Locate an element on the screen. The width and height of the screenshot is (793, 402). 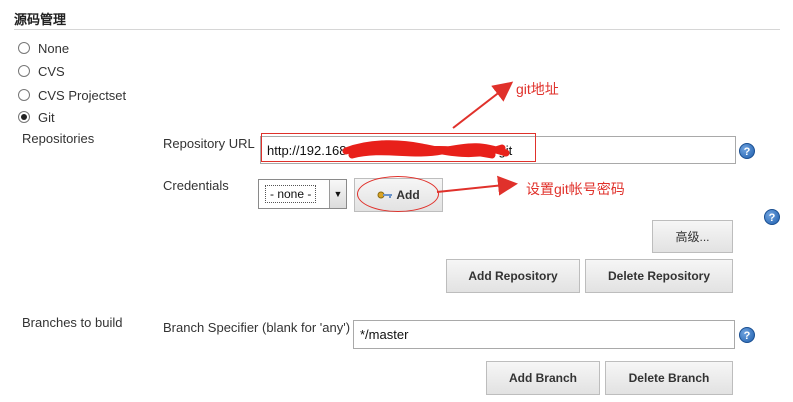
section-divider is located at coordinates (397, 29).